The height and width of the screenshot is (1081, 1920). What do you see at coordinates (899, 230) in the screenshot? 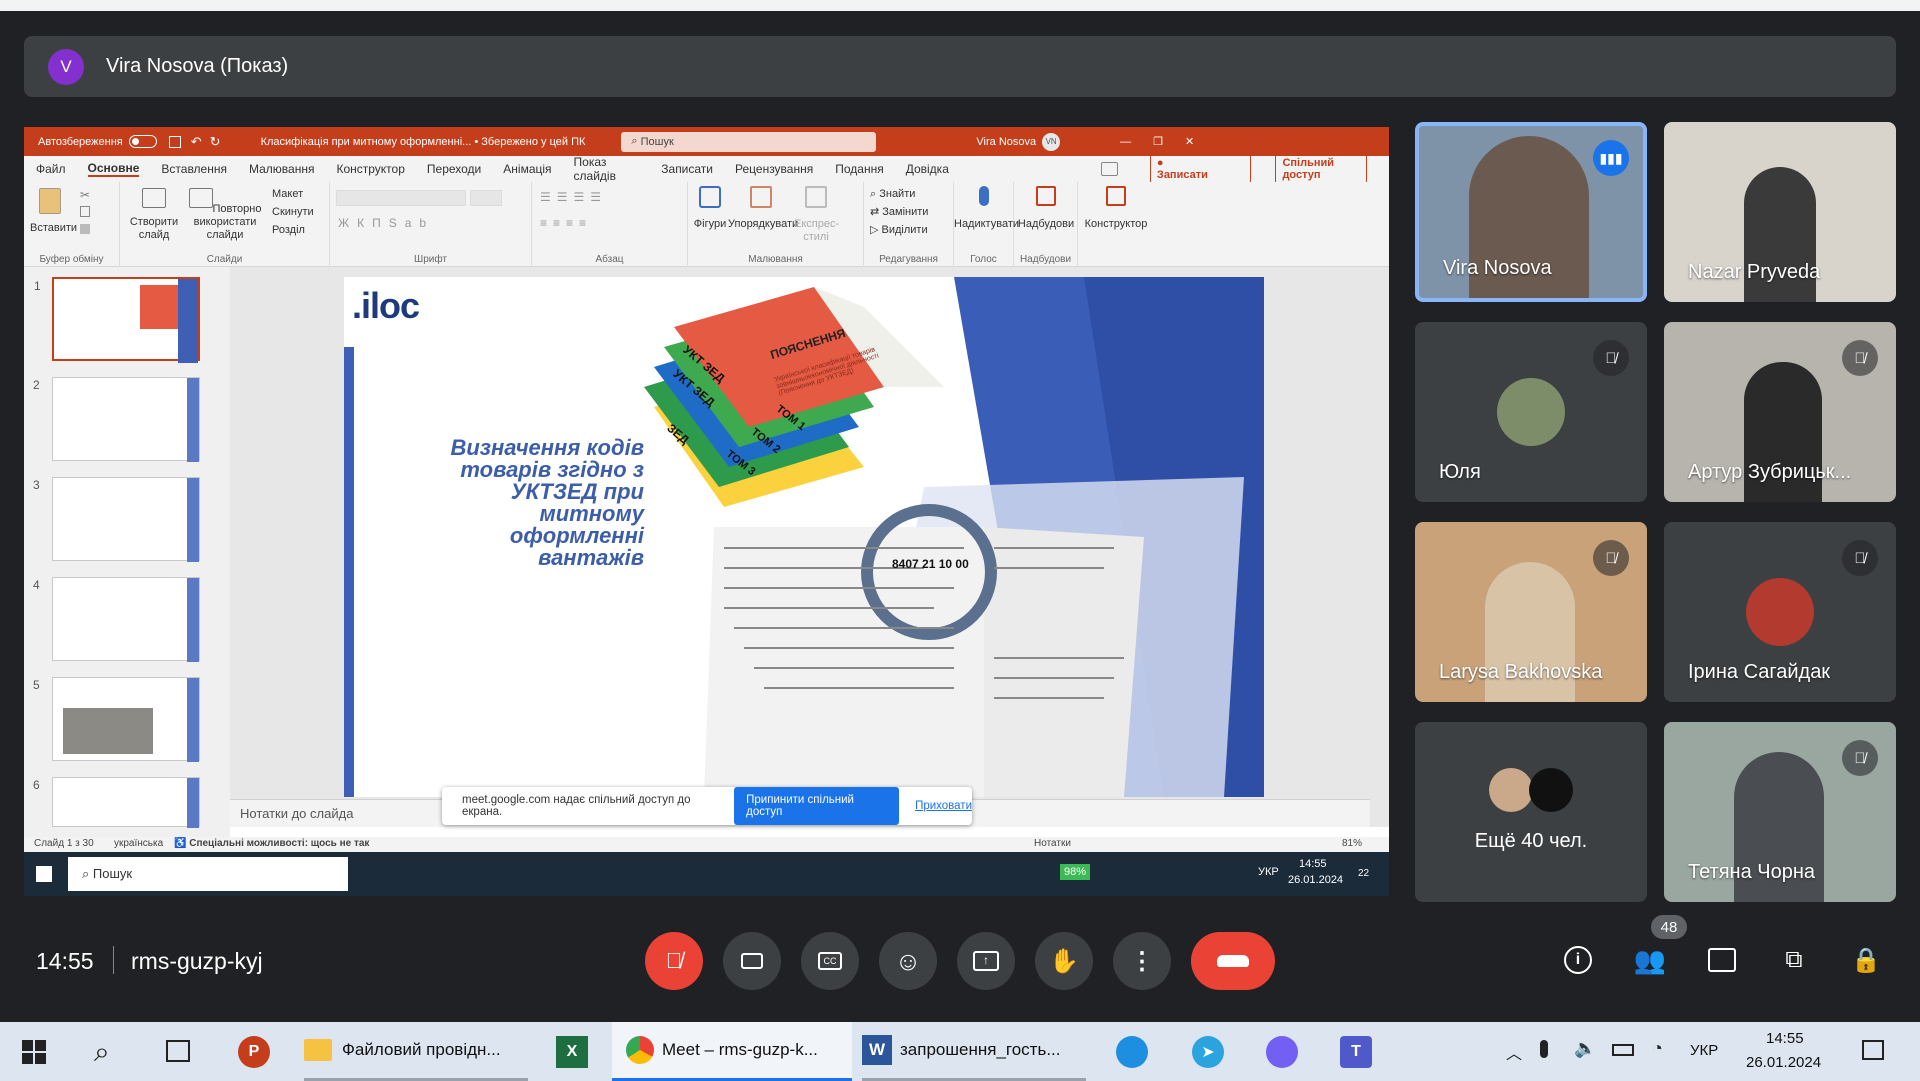
I see `select-button: ▷ Виділити` at bounding box center [899, 230].